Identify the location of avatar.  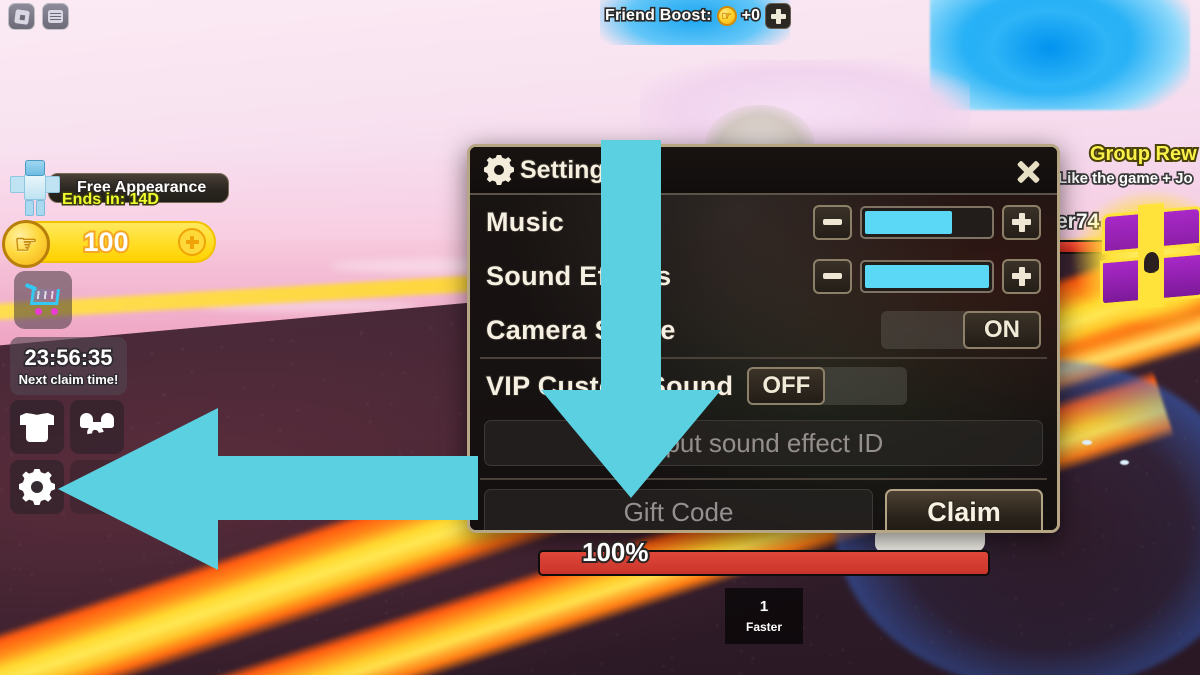
(35, 188).